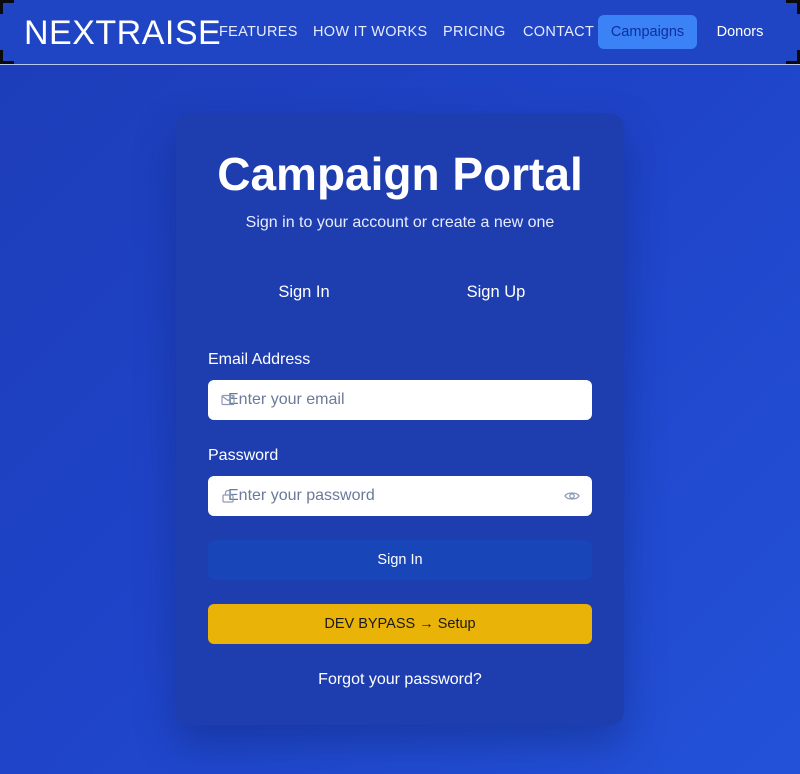  I want to click on tab-sign-in: Sign In, so click(304, 292).